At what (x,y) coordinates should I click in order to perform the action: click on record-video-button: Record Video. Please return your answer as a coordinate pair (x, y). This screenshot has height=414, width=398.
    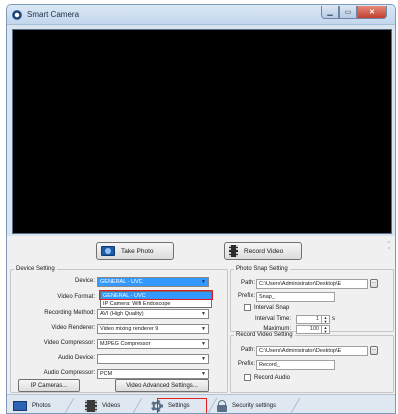
    Looking at the image, I should click on (263, 251).